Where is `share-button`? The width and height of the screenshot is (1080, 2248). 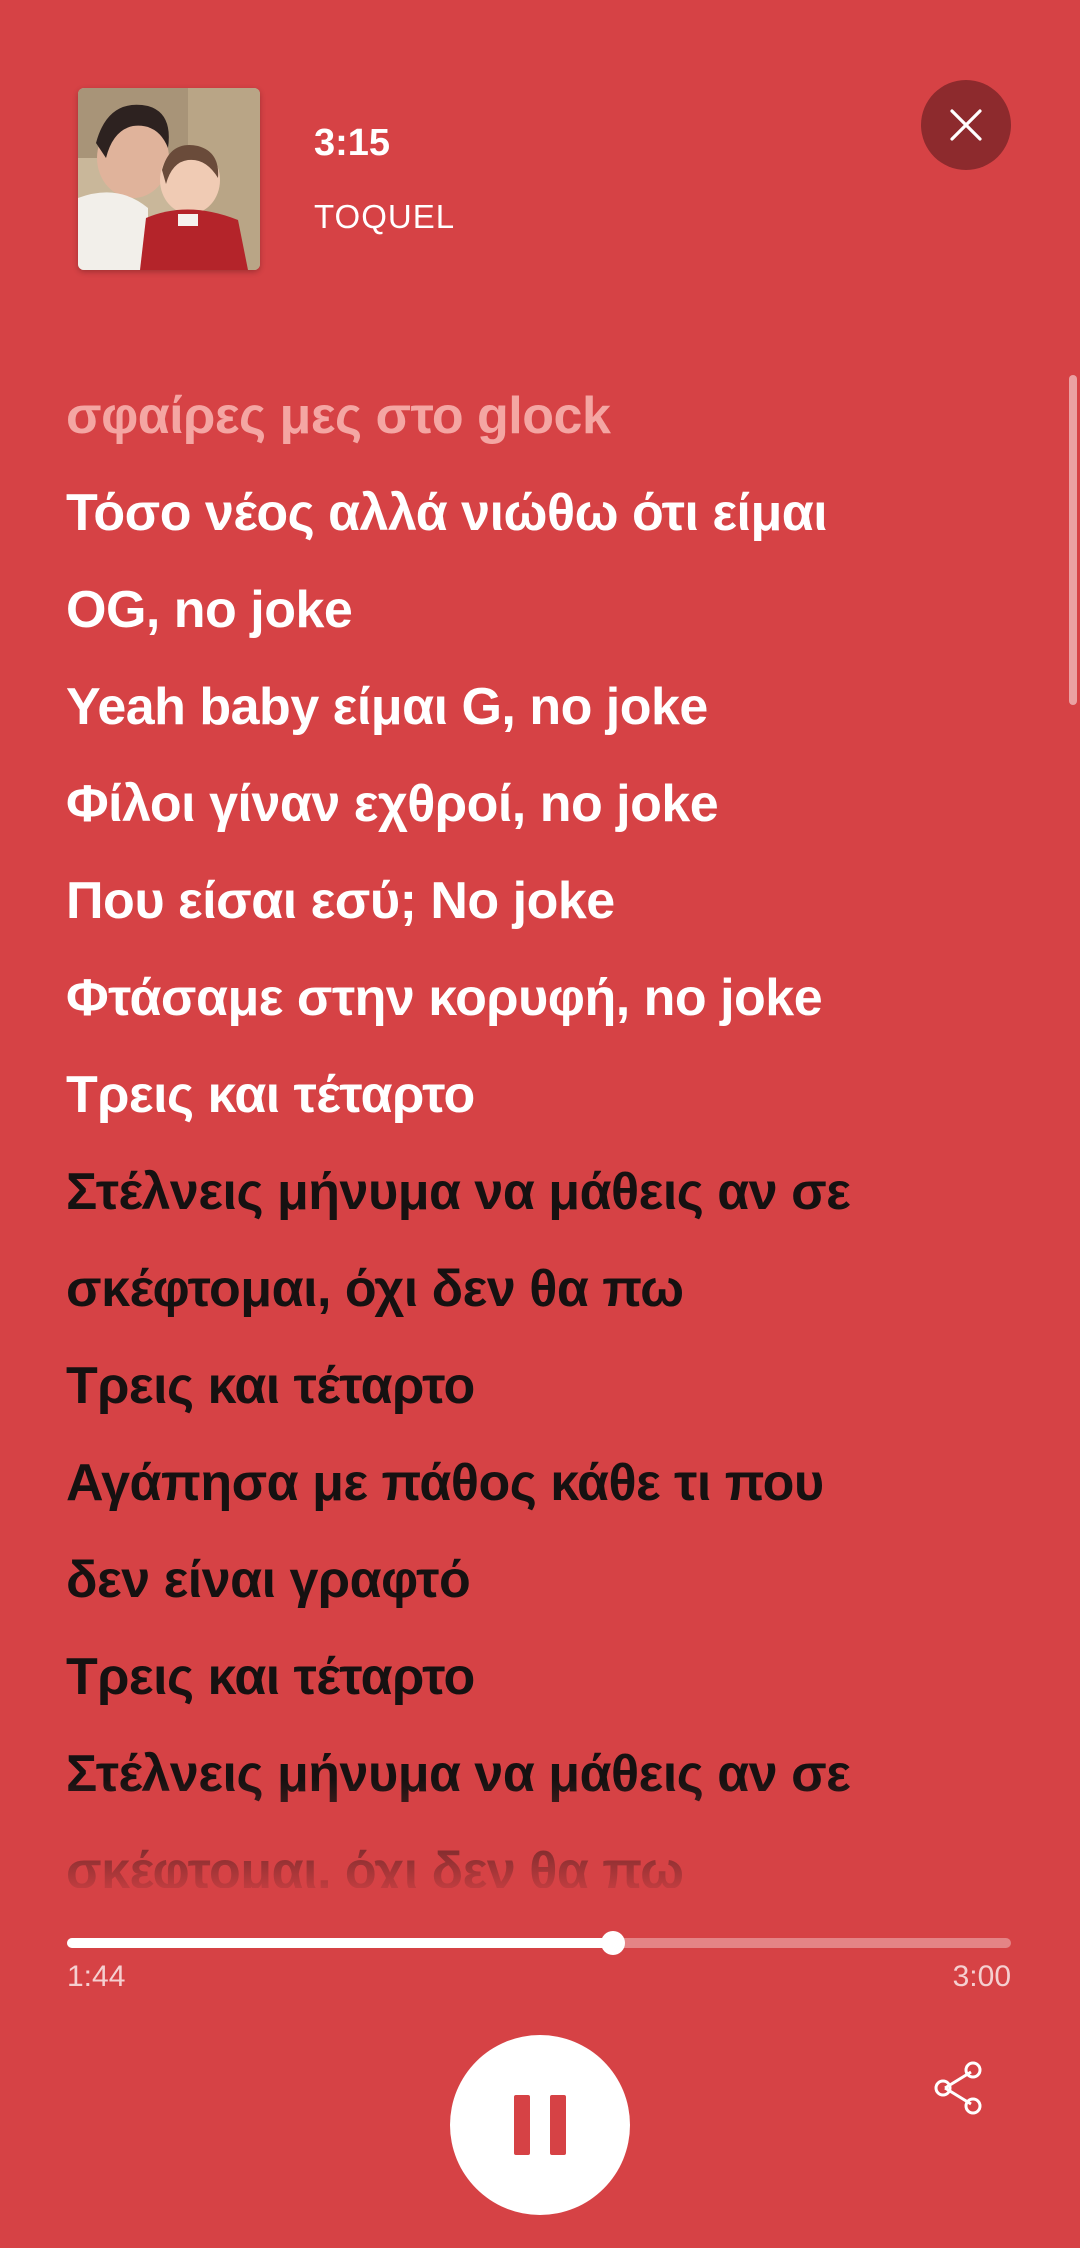 share-button is located at coordinates (958, 2088).